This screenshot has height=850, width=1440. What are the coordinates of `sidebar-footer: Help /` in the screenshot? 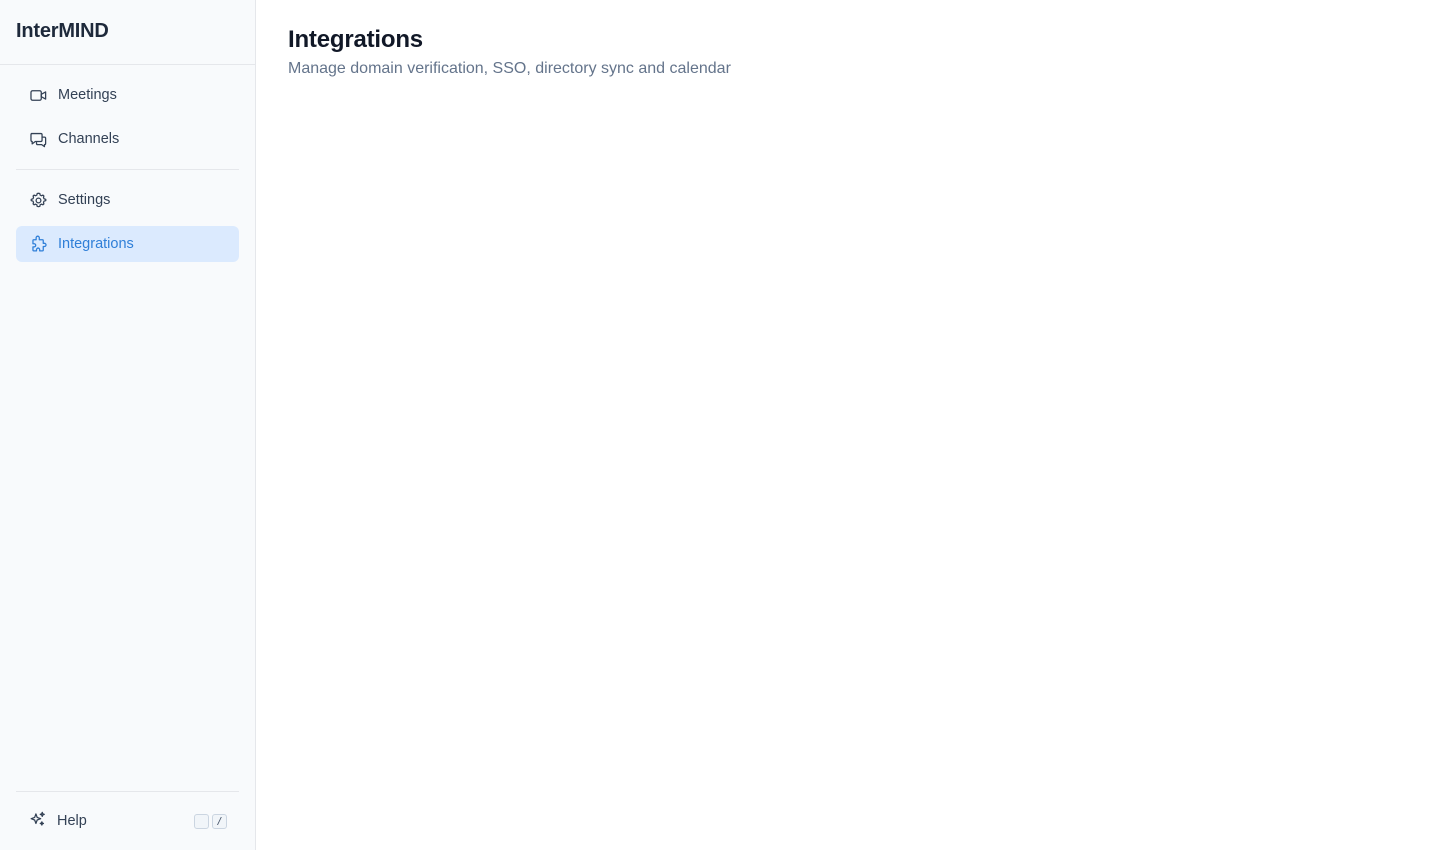 It's located at (127, 820).